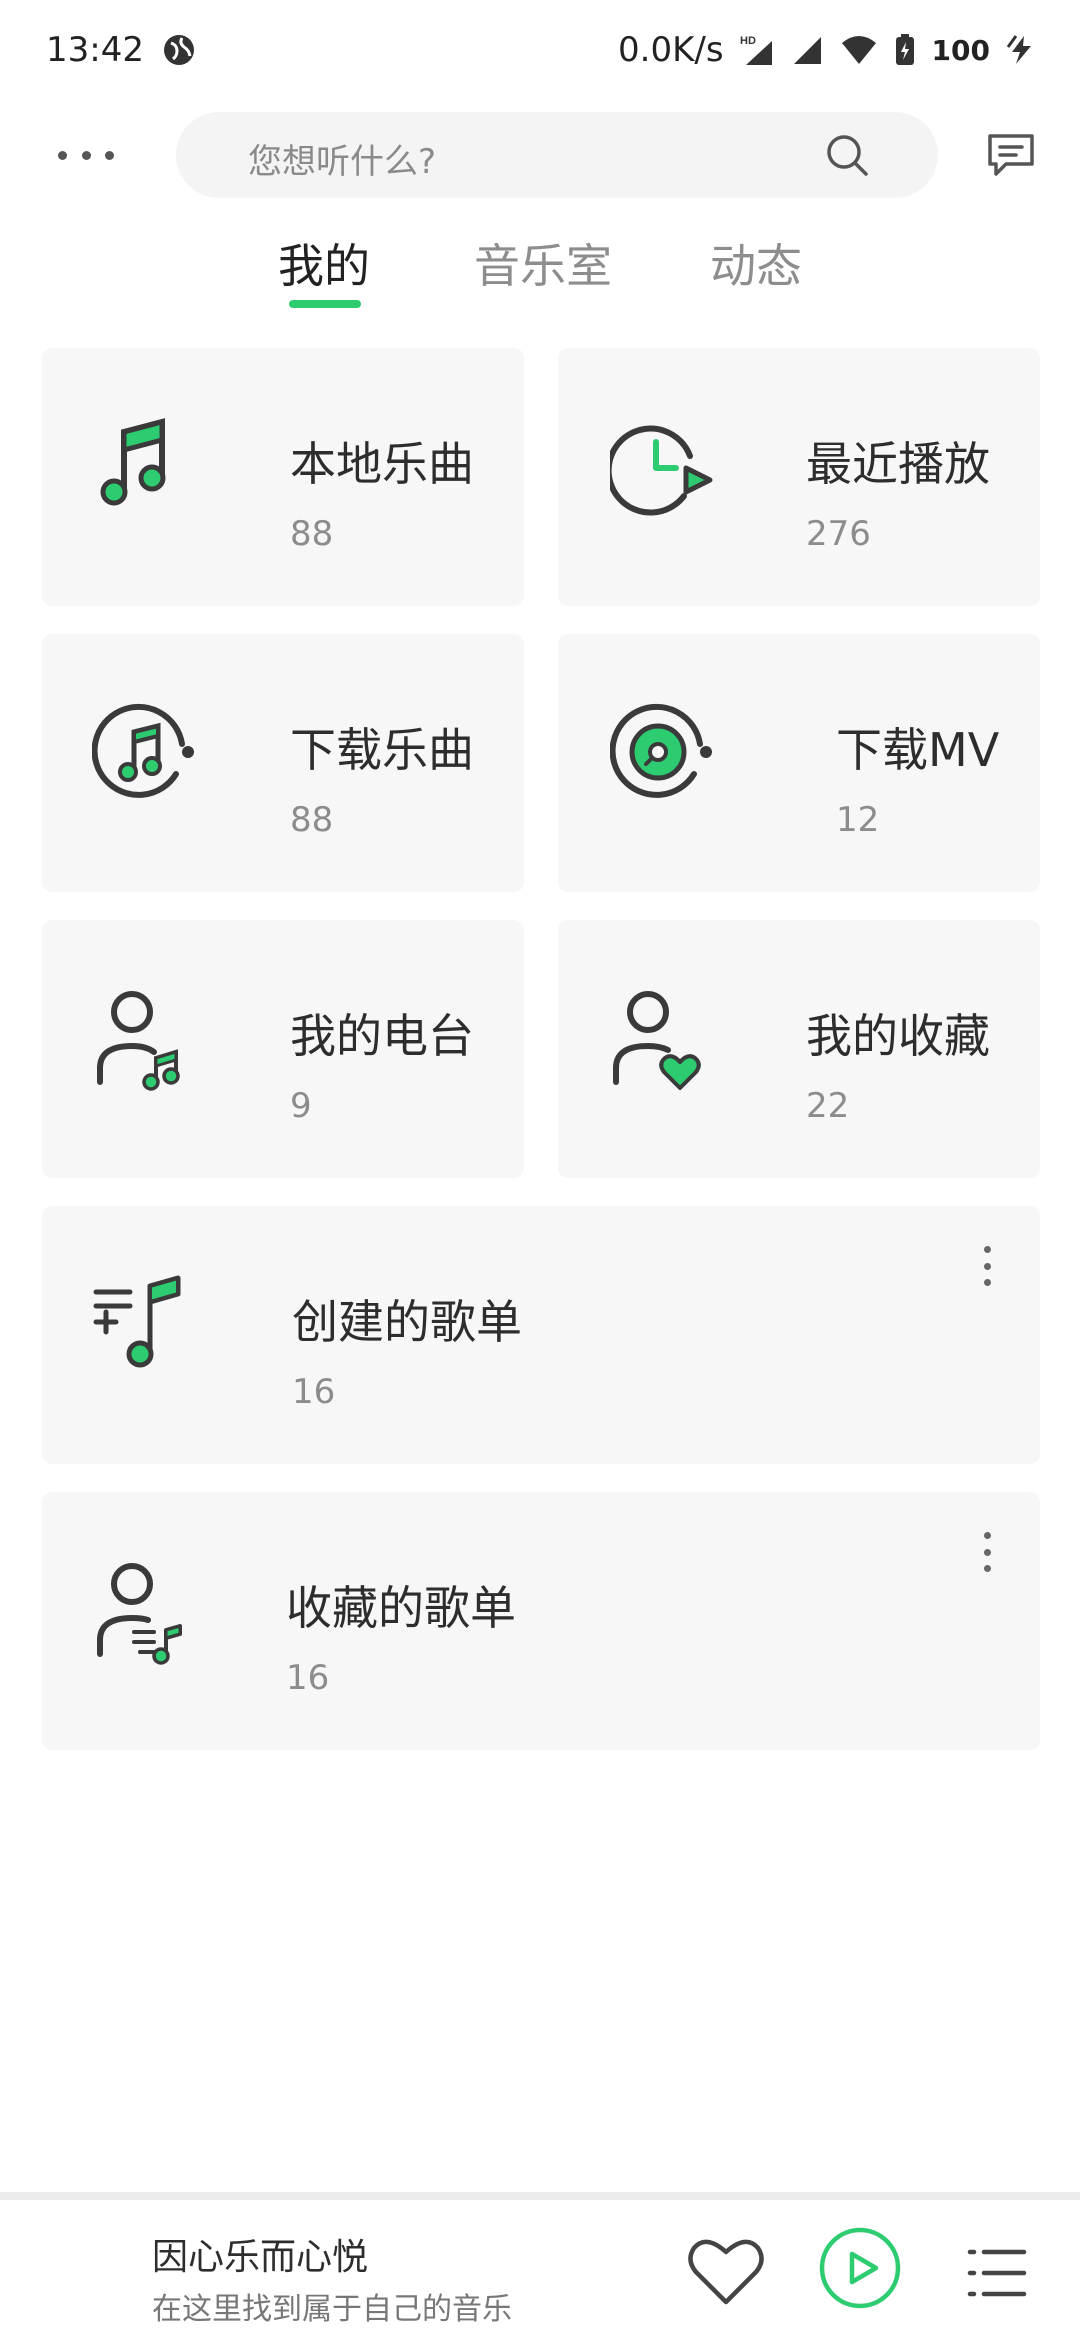 The width and height of the screenshot is (1080, 2340). Describe the element at coordinates (283, 477) in the screenshot. I see `card-local-music: 本地乐曲 88` at that location.